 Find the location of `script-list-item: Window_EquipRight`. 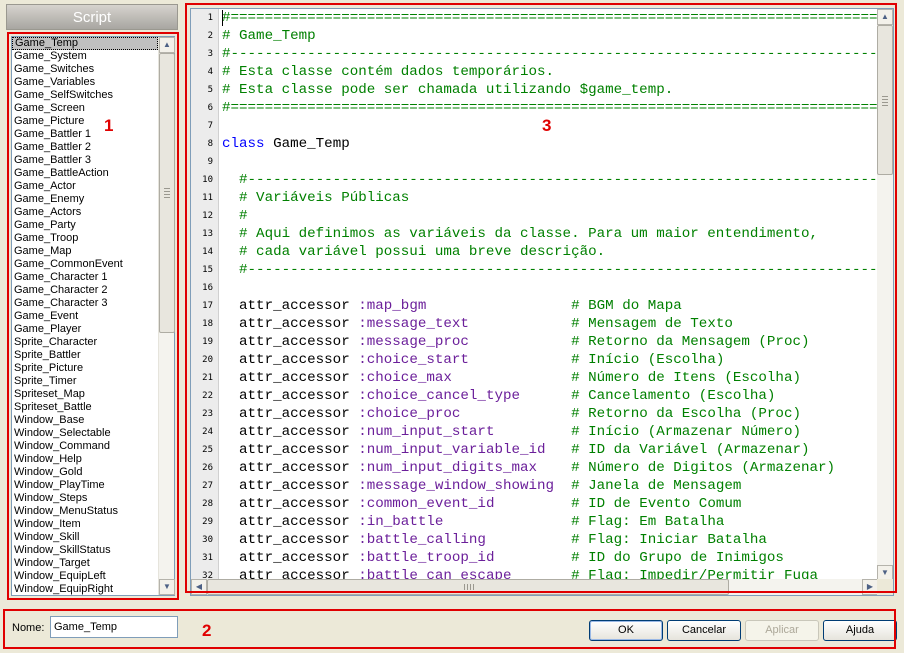

script-list-item: Window_EquipRight is located at coordinates (85, 589).